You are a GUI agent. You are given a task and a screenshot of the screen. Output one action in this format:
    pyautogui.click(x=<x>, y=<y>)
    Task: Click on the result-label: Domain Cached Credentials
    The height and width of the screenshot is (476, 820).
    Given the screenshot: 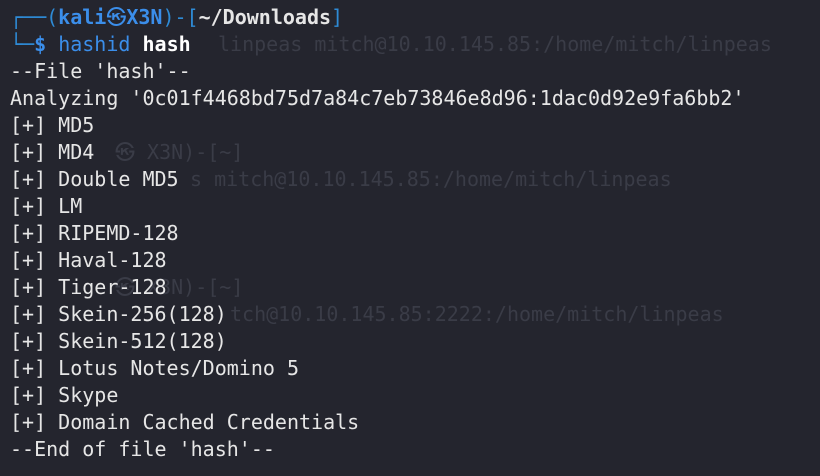 What is the action you would take?
    pyautogui.click(x=209, y=422)
    